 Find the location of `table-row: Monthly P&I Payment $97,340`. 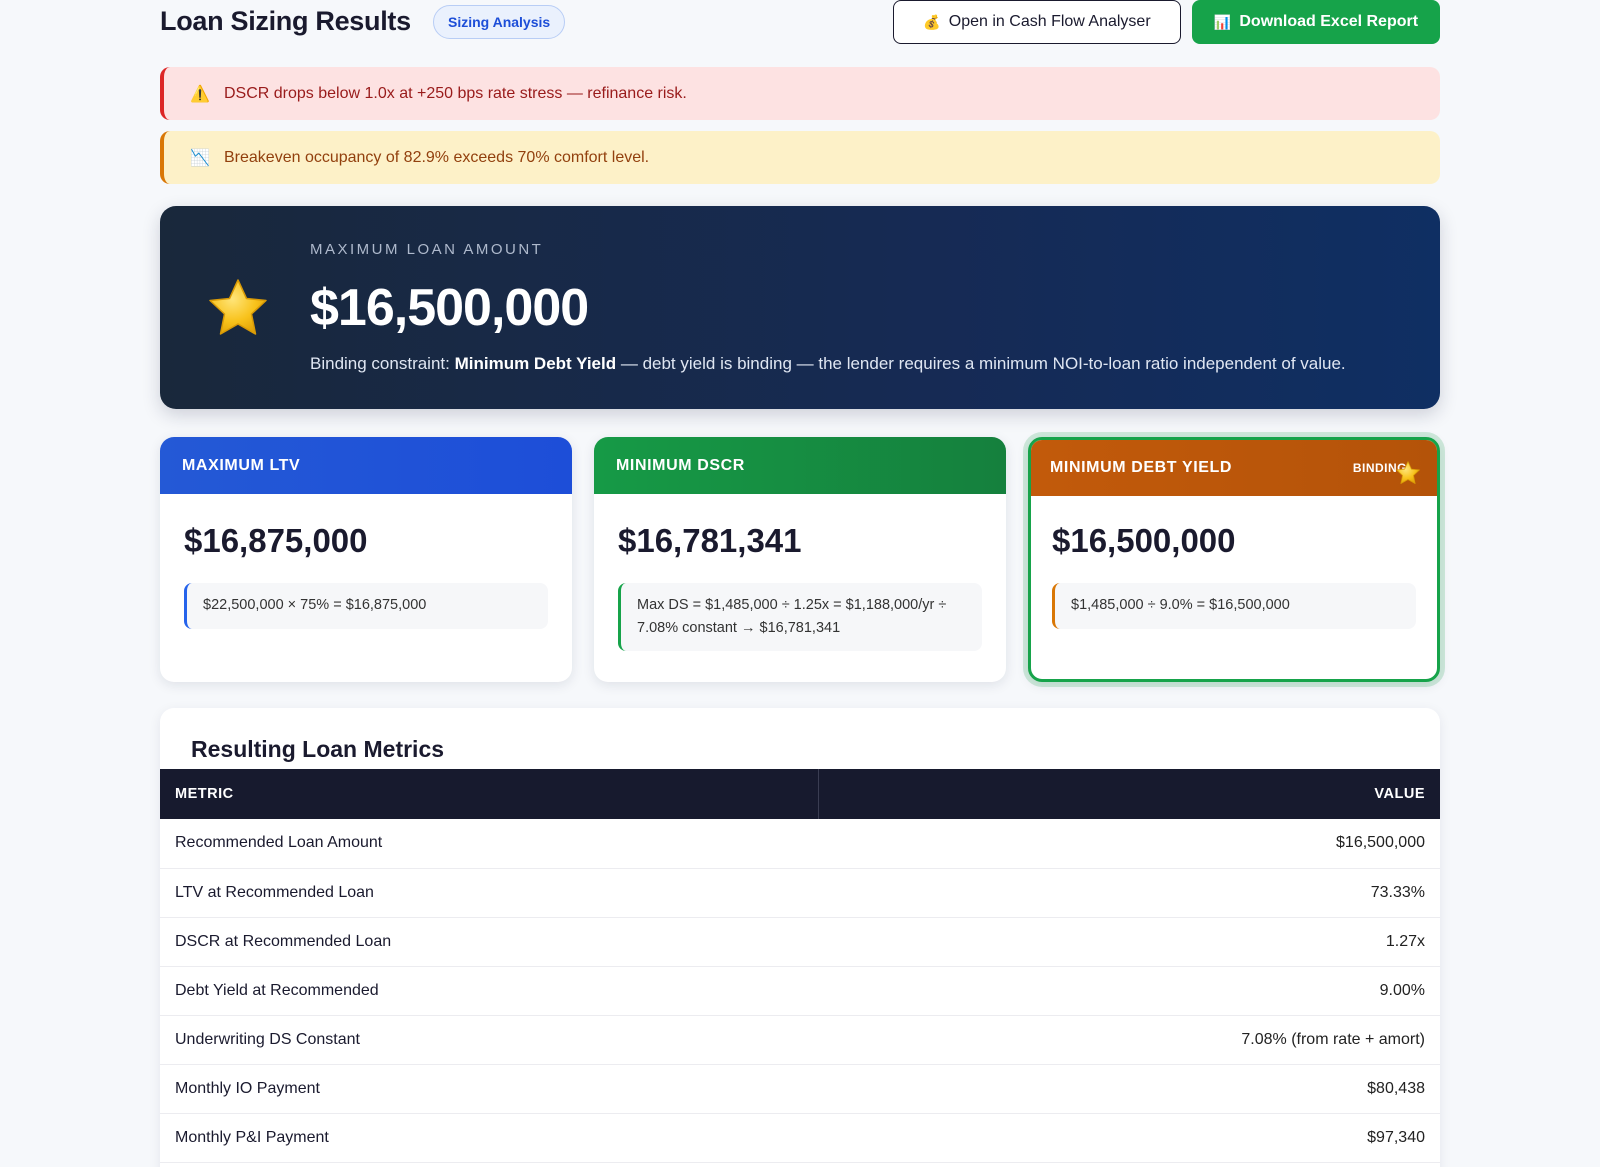

table-row: Monthly P&I Payment $97,340 is located at coordinates (800, 1138).